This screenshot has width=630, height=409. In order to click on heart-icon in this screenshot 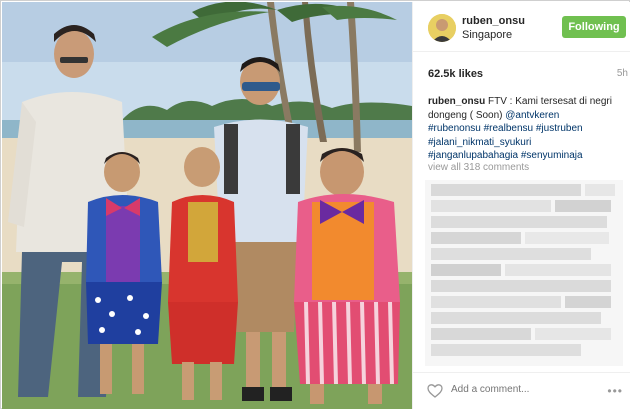, I will do `click(435, 391)`.